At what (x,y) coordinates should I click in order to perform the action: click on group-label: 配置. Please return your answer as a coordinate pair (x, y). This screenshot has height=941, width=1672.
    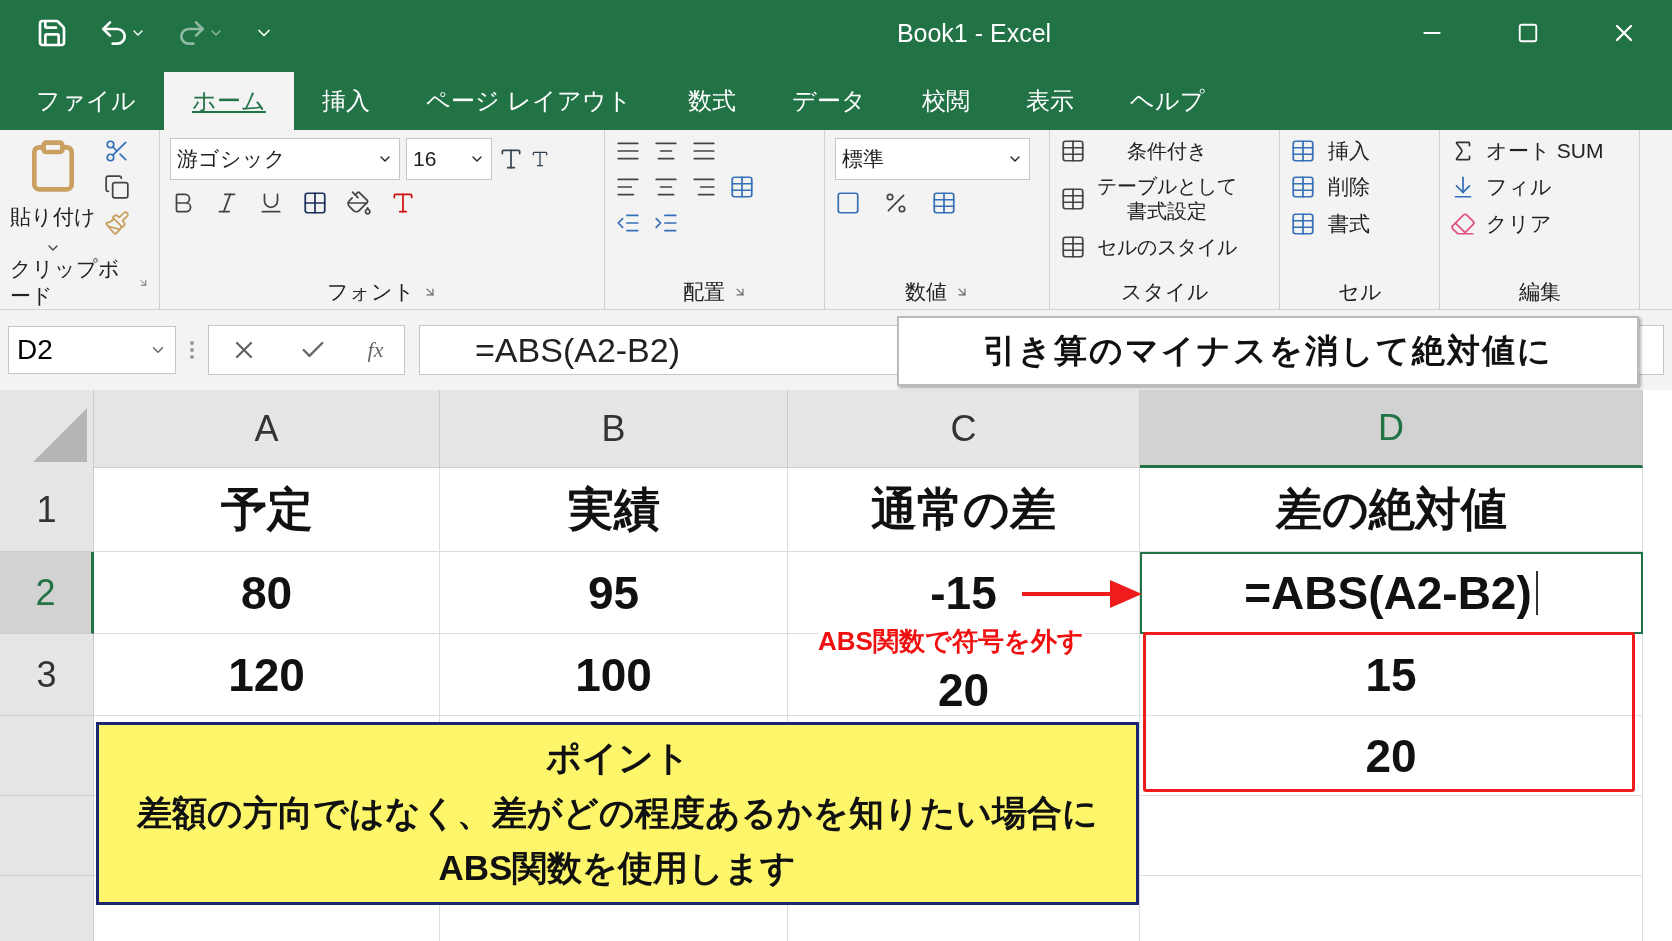
    Looking at the image, I should click on (703, 291).